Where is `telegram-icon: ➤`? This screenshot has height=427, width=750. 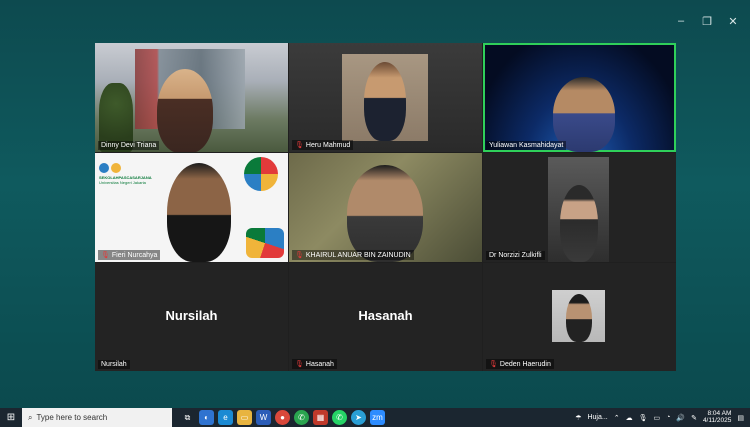 telegram-icon: ➤ is located at coordinates (358, 417).